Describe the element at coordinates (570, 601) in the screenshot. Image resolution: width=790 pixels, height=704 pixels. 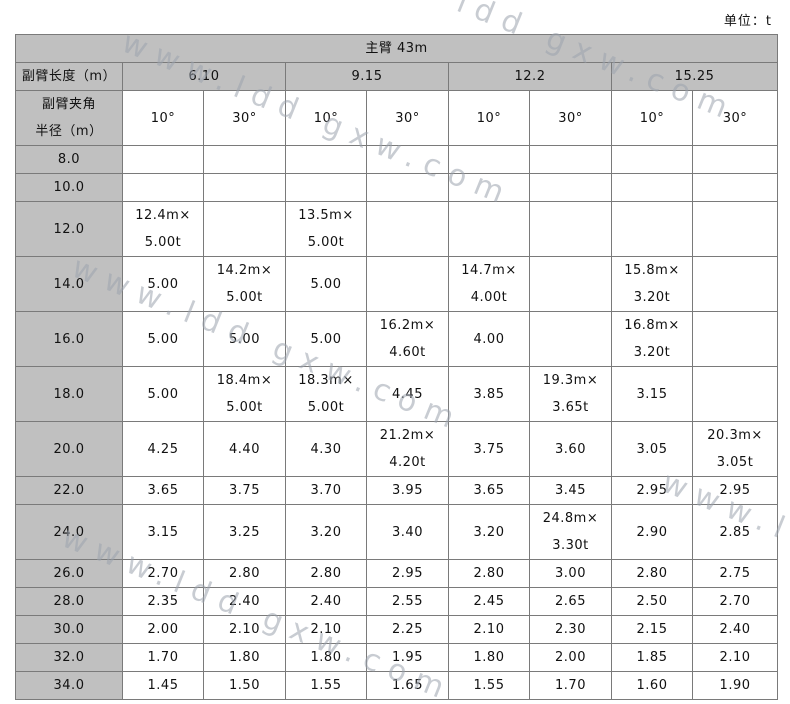
I see `load-cell: 2.65` at that location.